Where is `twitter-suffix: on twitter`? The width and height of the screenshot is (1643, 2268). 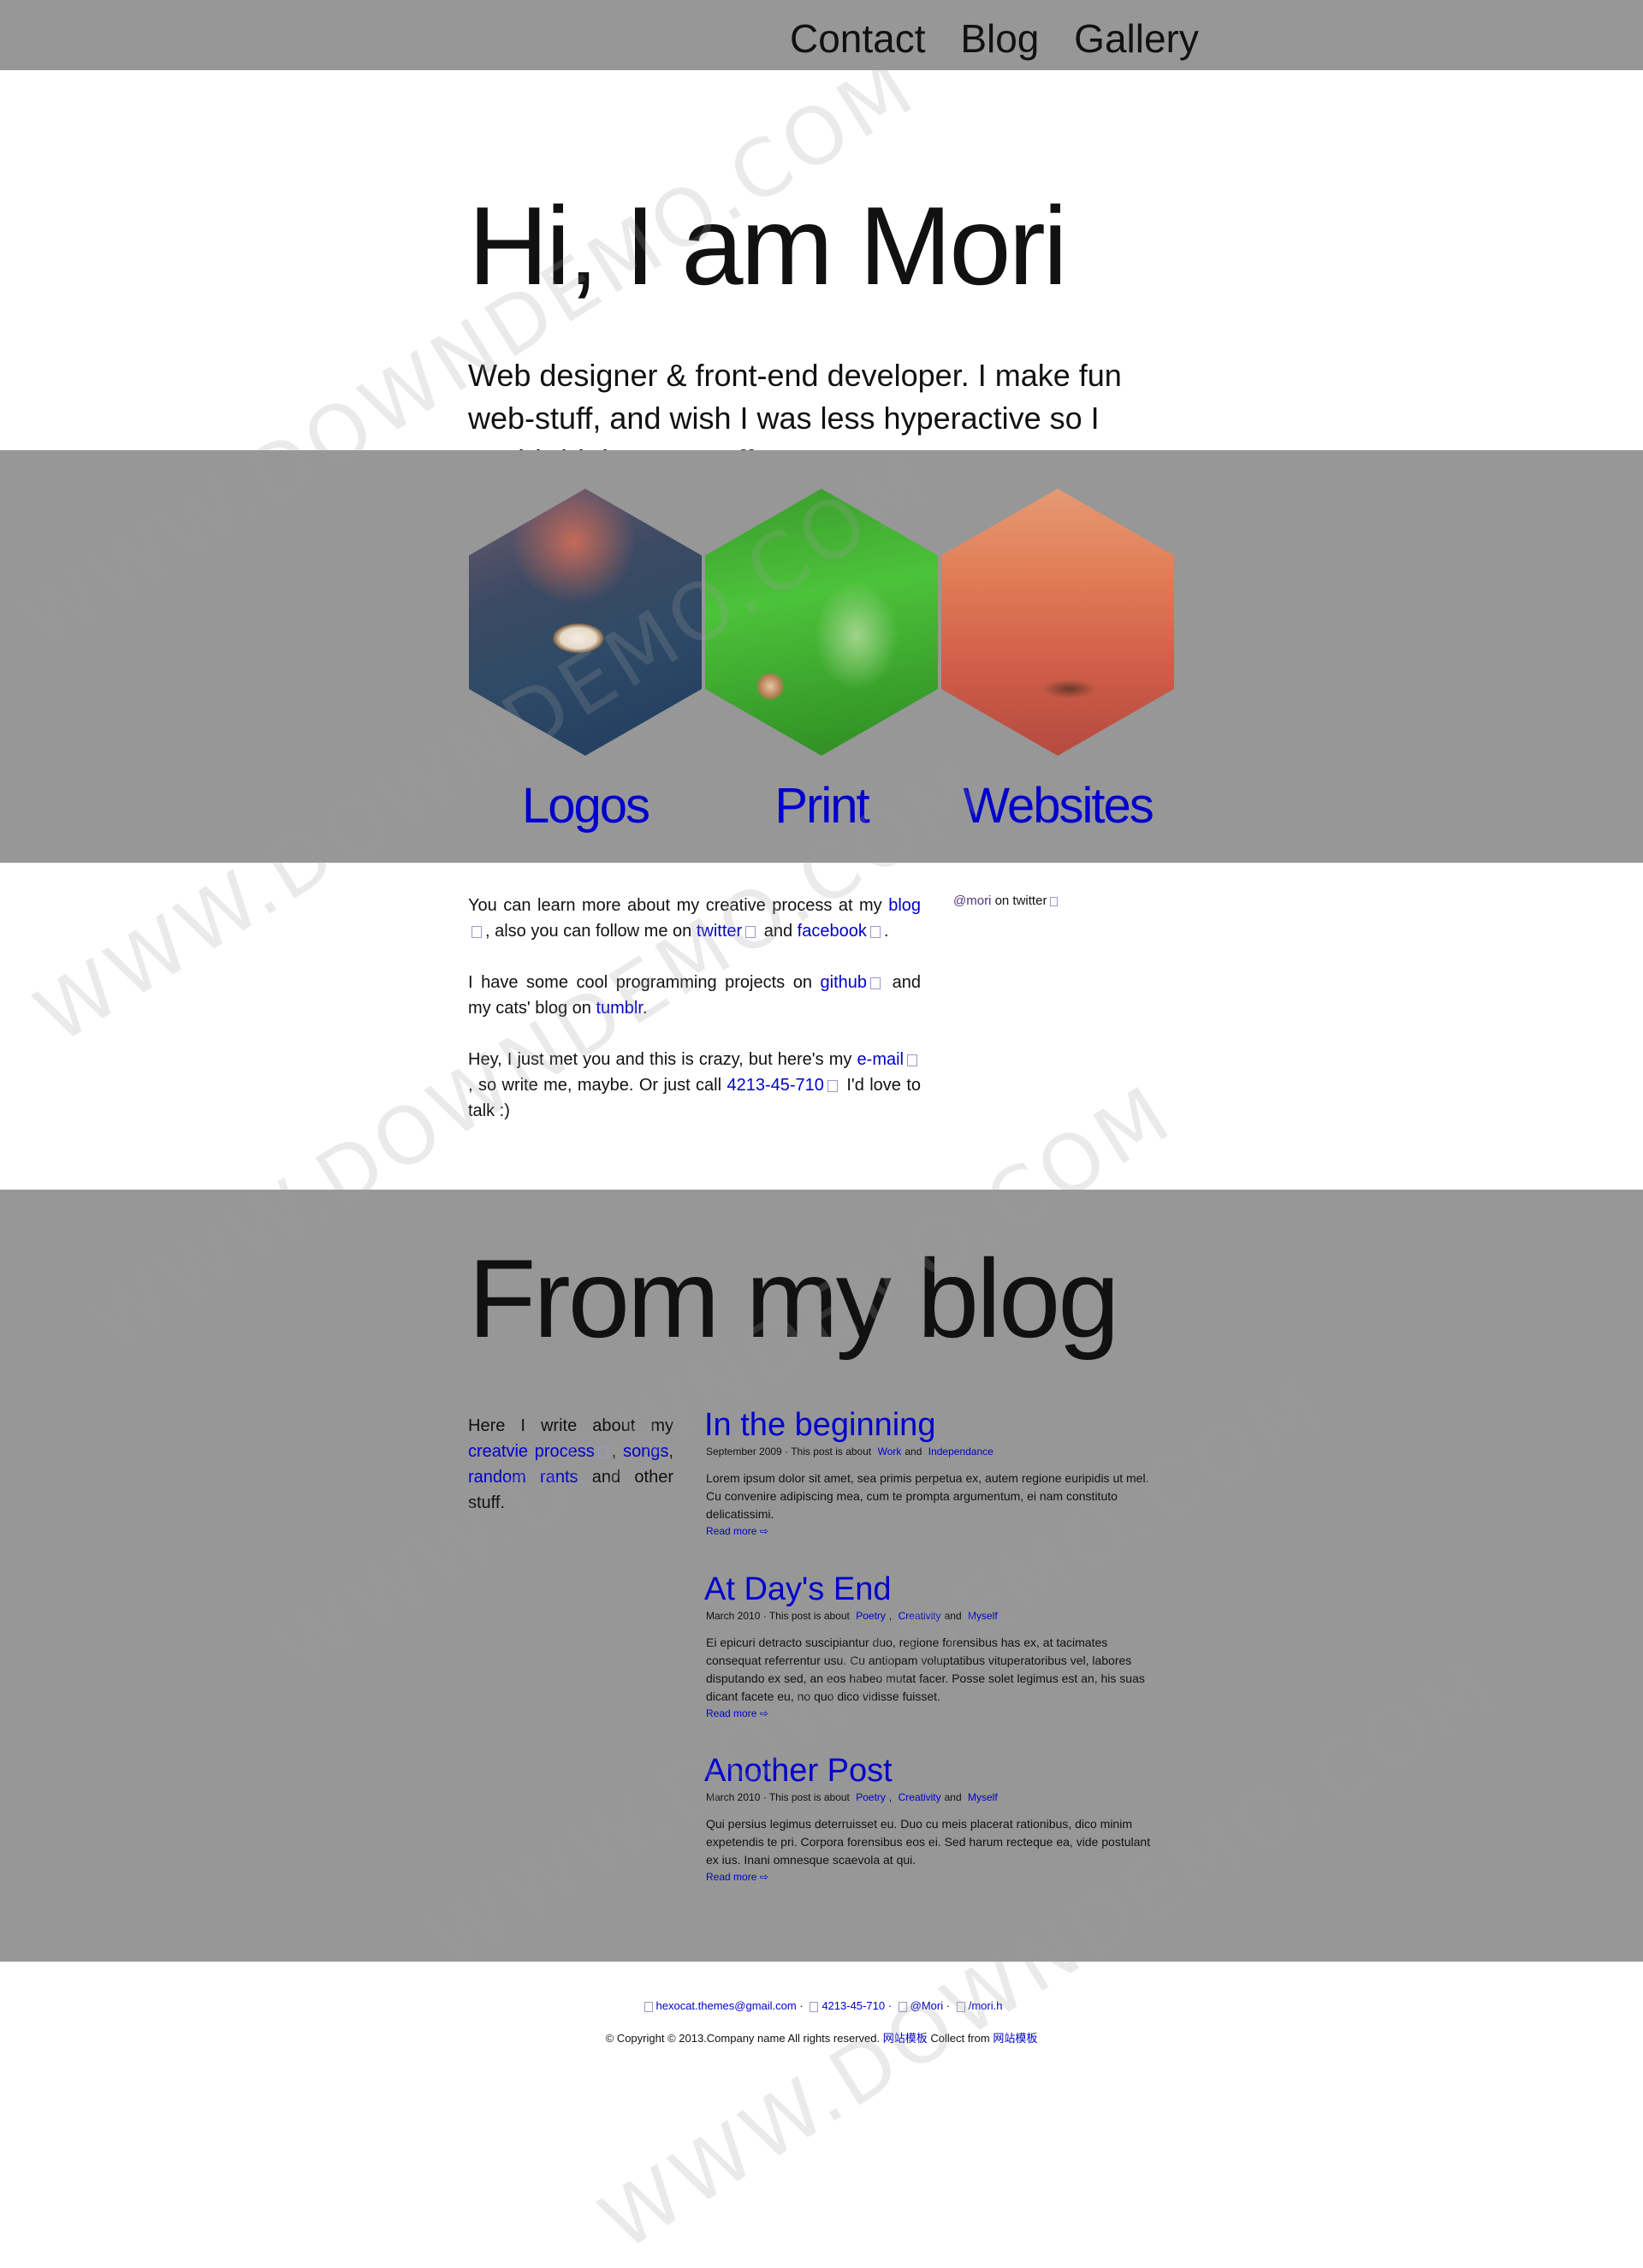 twitter-suffix: on twitter is located at coordinates (1021, 901).